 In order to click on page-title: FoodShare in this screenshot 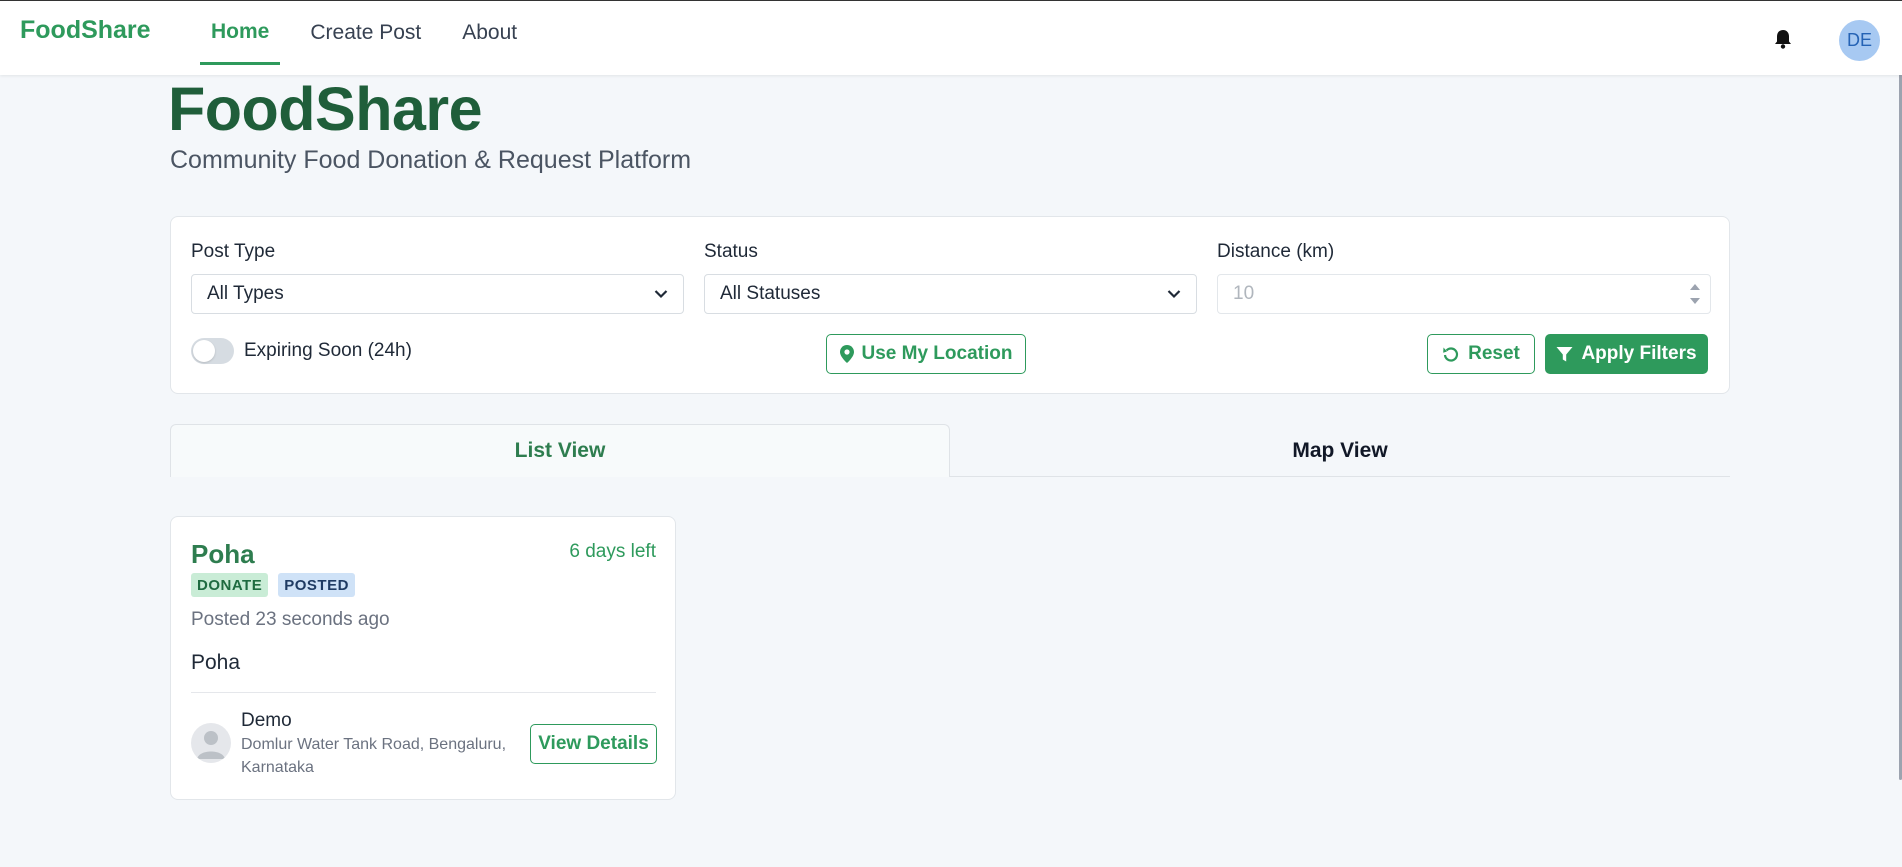, I will do `click(325, 109)`.